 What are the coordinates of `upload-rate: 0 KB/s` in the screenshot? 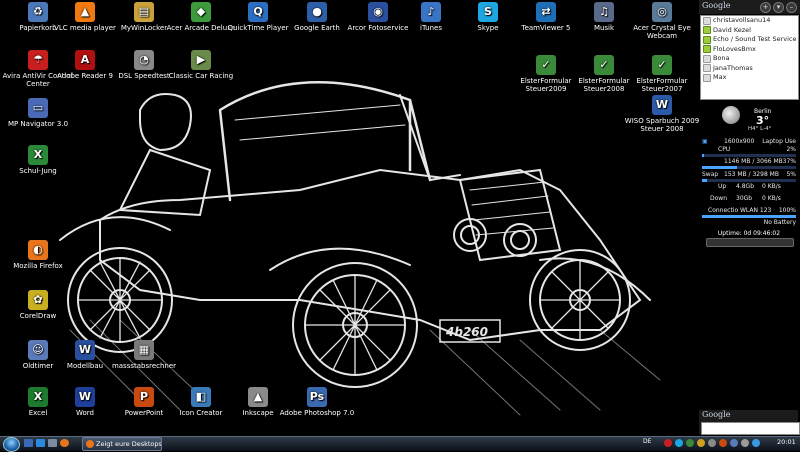 It's located at (771, 186).